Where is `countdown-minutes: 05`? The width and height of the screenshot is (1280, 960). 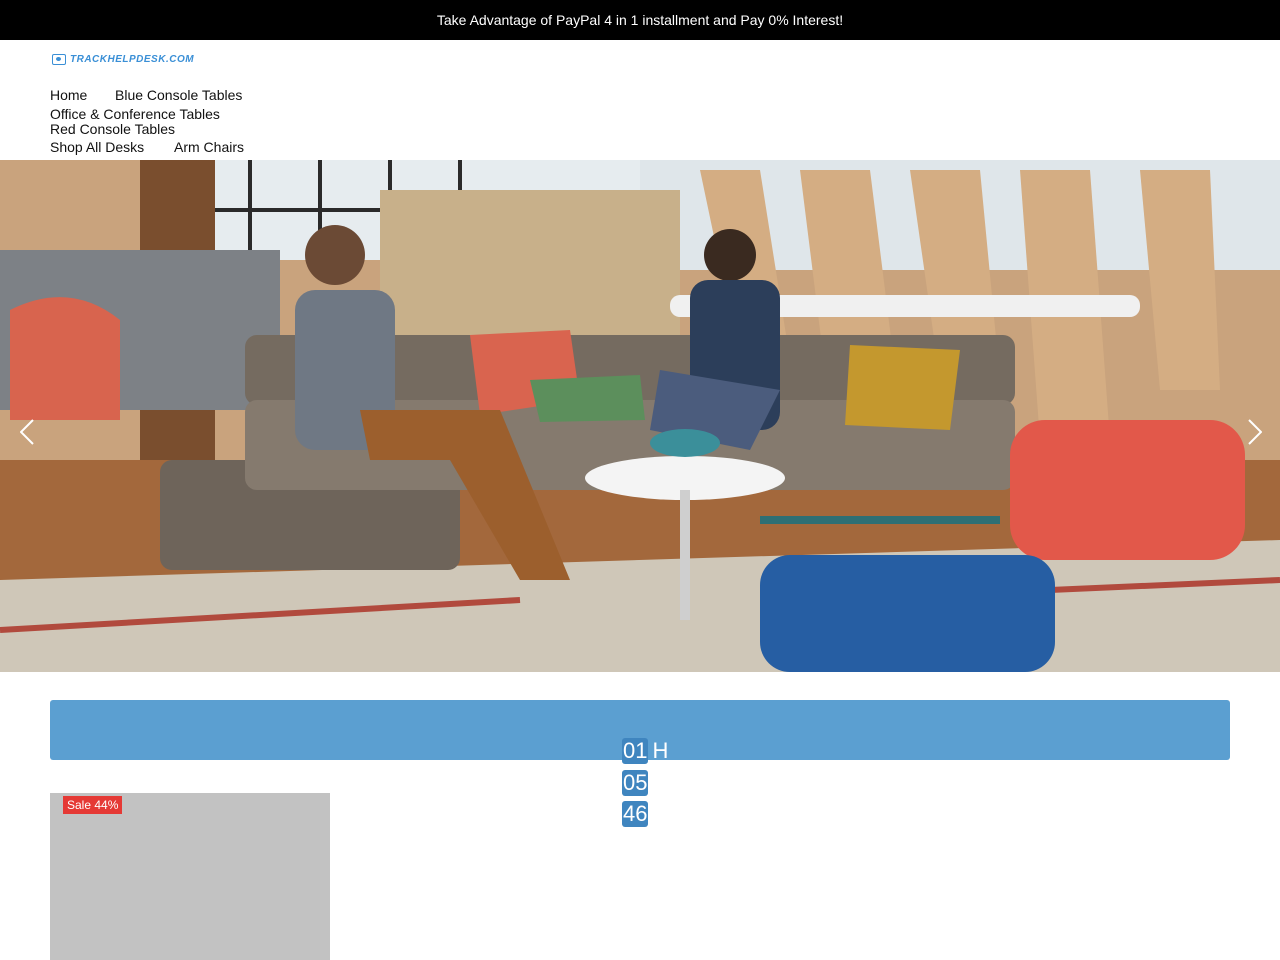
countdown-minutes: 05 is located at coordinates (637, 783).